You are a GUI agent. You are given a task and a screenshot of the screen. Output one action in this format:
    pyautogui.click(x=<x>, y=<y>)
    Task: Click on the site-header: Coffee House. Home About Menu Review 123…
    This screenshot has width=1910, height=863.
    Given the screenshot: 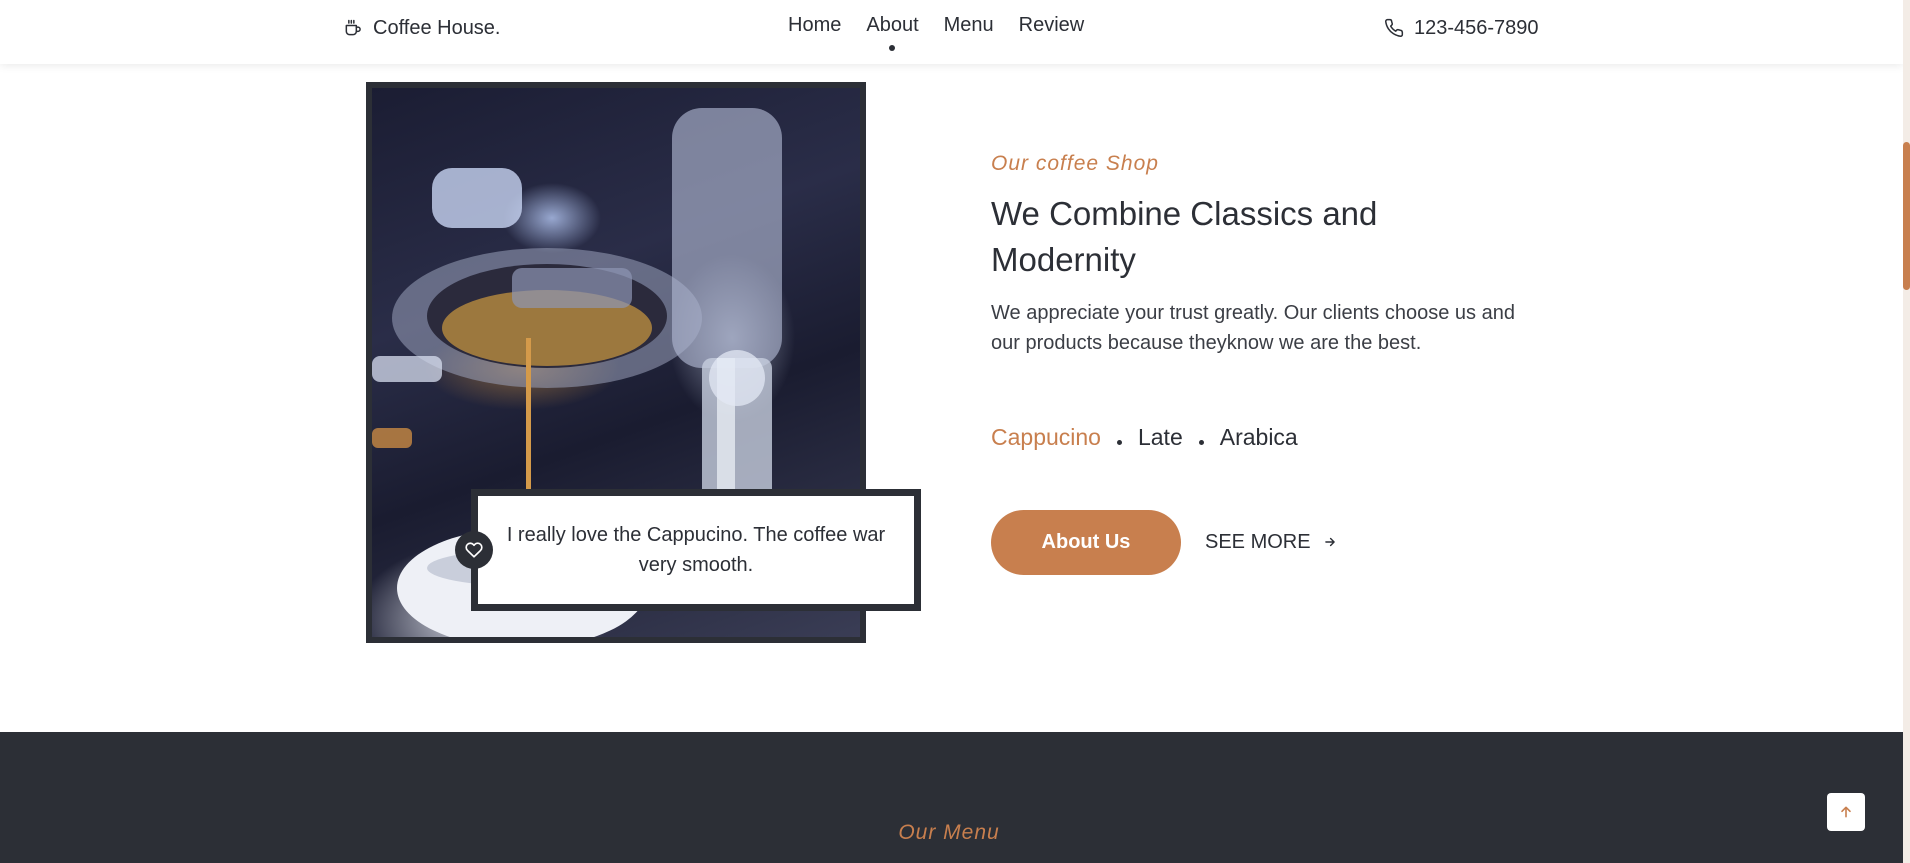 What is the action you would take?
    pyautogui.click(x=951, y=32)
    